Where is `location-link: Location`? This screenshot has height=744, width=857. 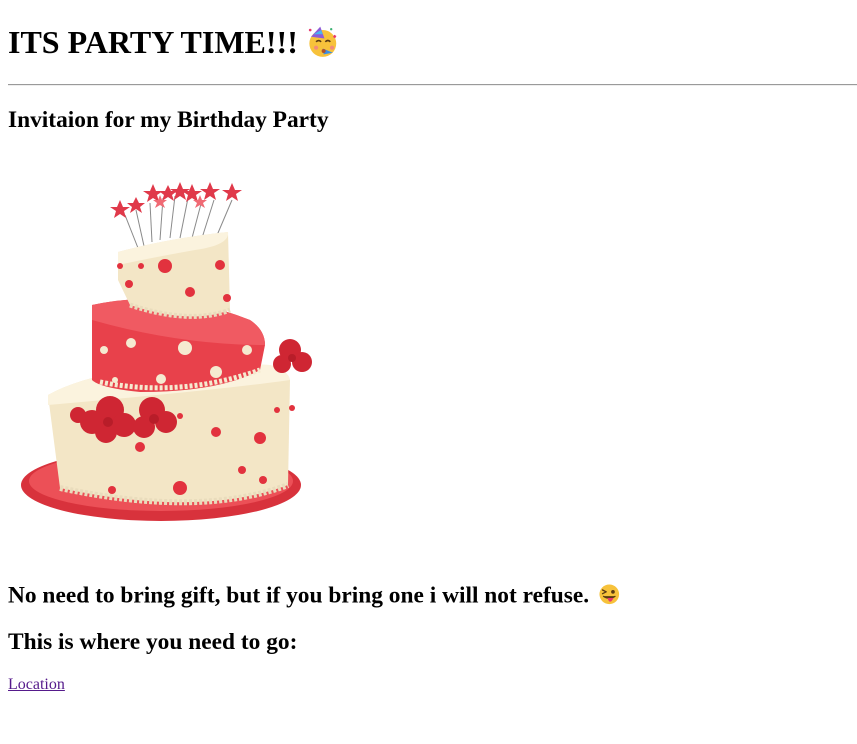
location-link: Location is located at coordinates (36, 684).